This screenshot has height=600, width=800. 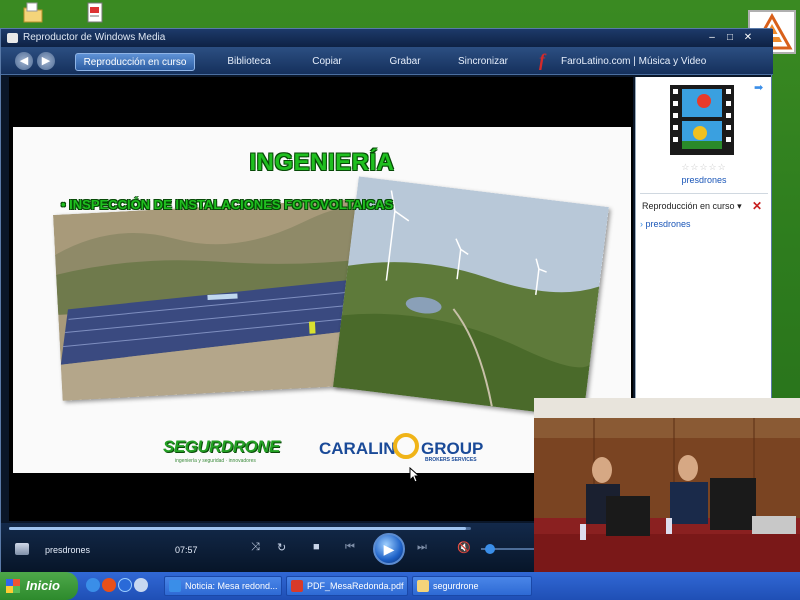 What do you see at coordinates (389, 549) in the screenshot?
I see `play-button: ▶` at bounding box center [389, 549].